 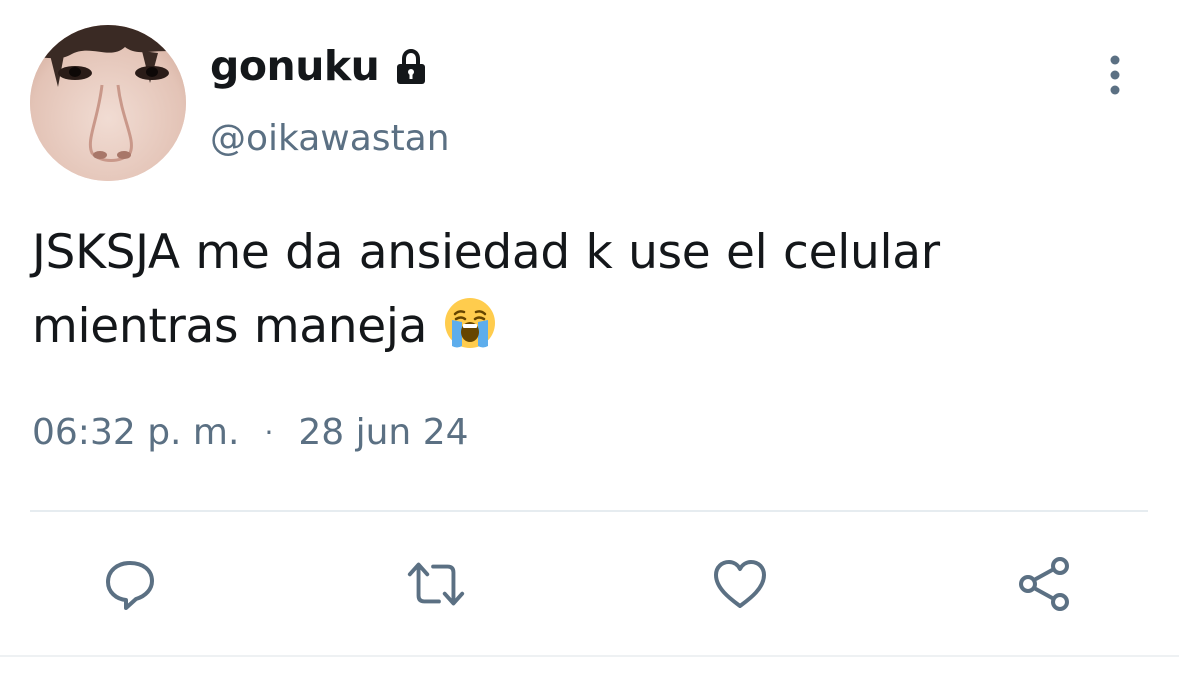 I want to click on like-icon, so click(x=740, y=584).